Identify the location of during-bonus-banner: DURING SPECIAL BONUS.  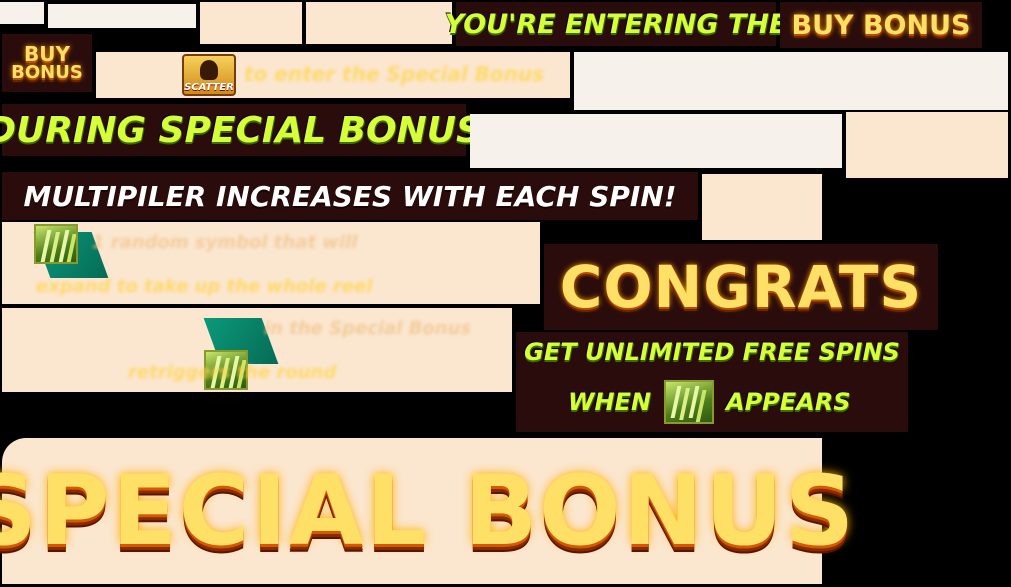
(241, 130).